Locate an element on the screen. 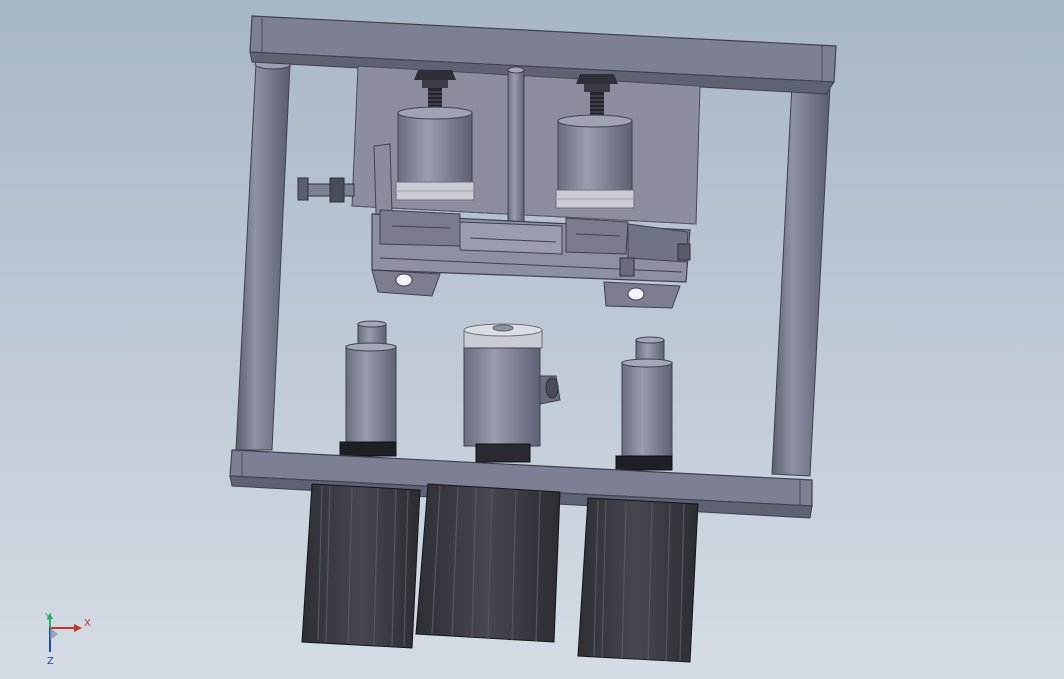 The width and height of the screenshot is (1064, 679). axis-triad: X Y Z is located at coordinates (68, 640).